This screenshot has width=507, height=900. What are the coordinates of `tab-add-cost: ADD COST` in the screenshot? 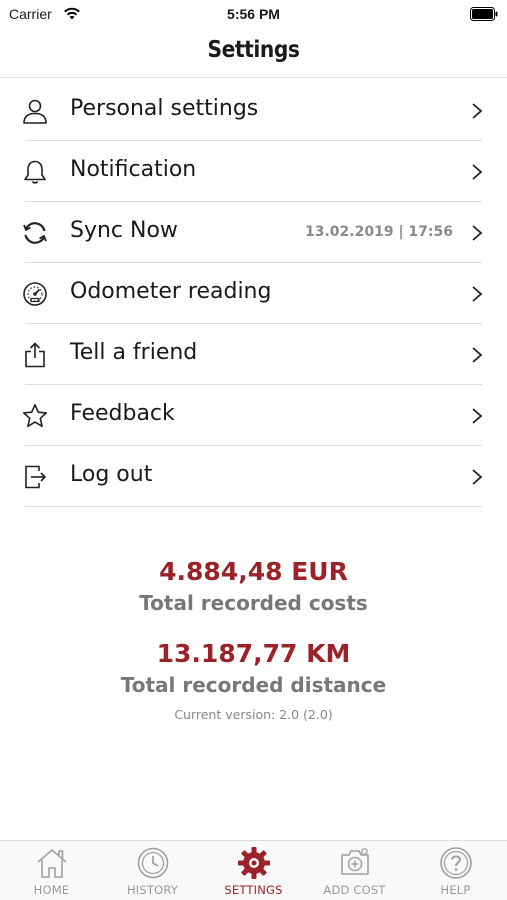 It's located at (354, 870).